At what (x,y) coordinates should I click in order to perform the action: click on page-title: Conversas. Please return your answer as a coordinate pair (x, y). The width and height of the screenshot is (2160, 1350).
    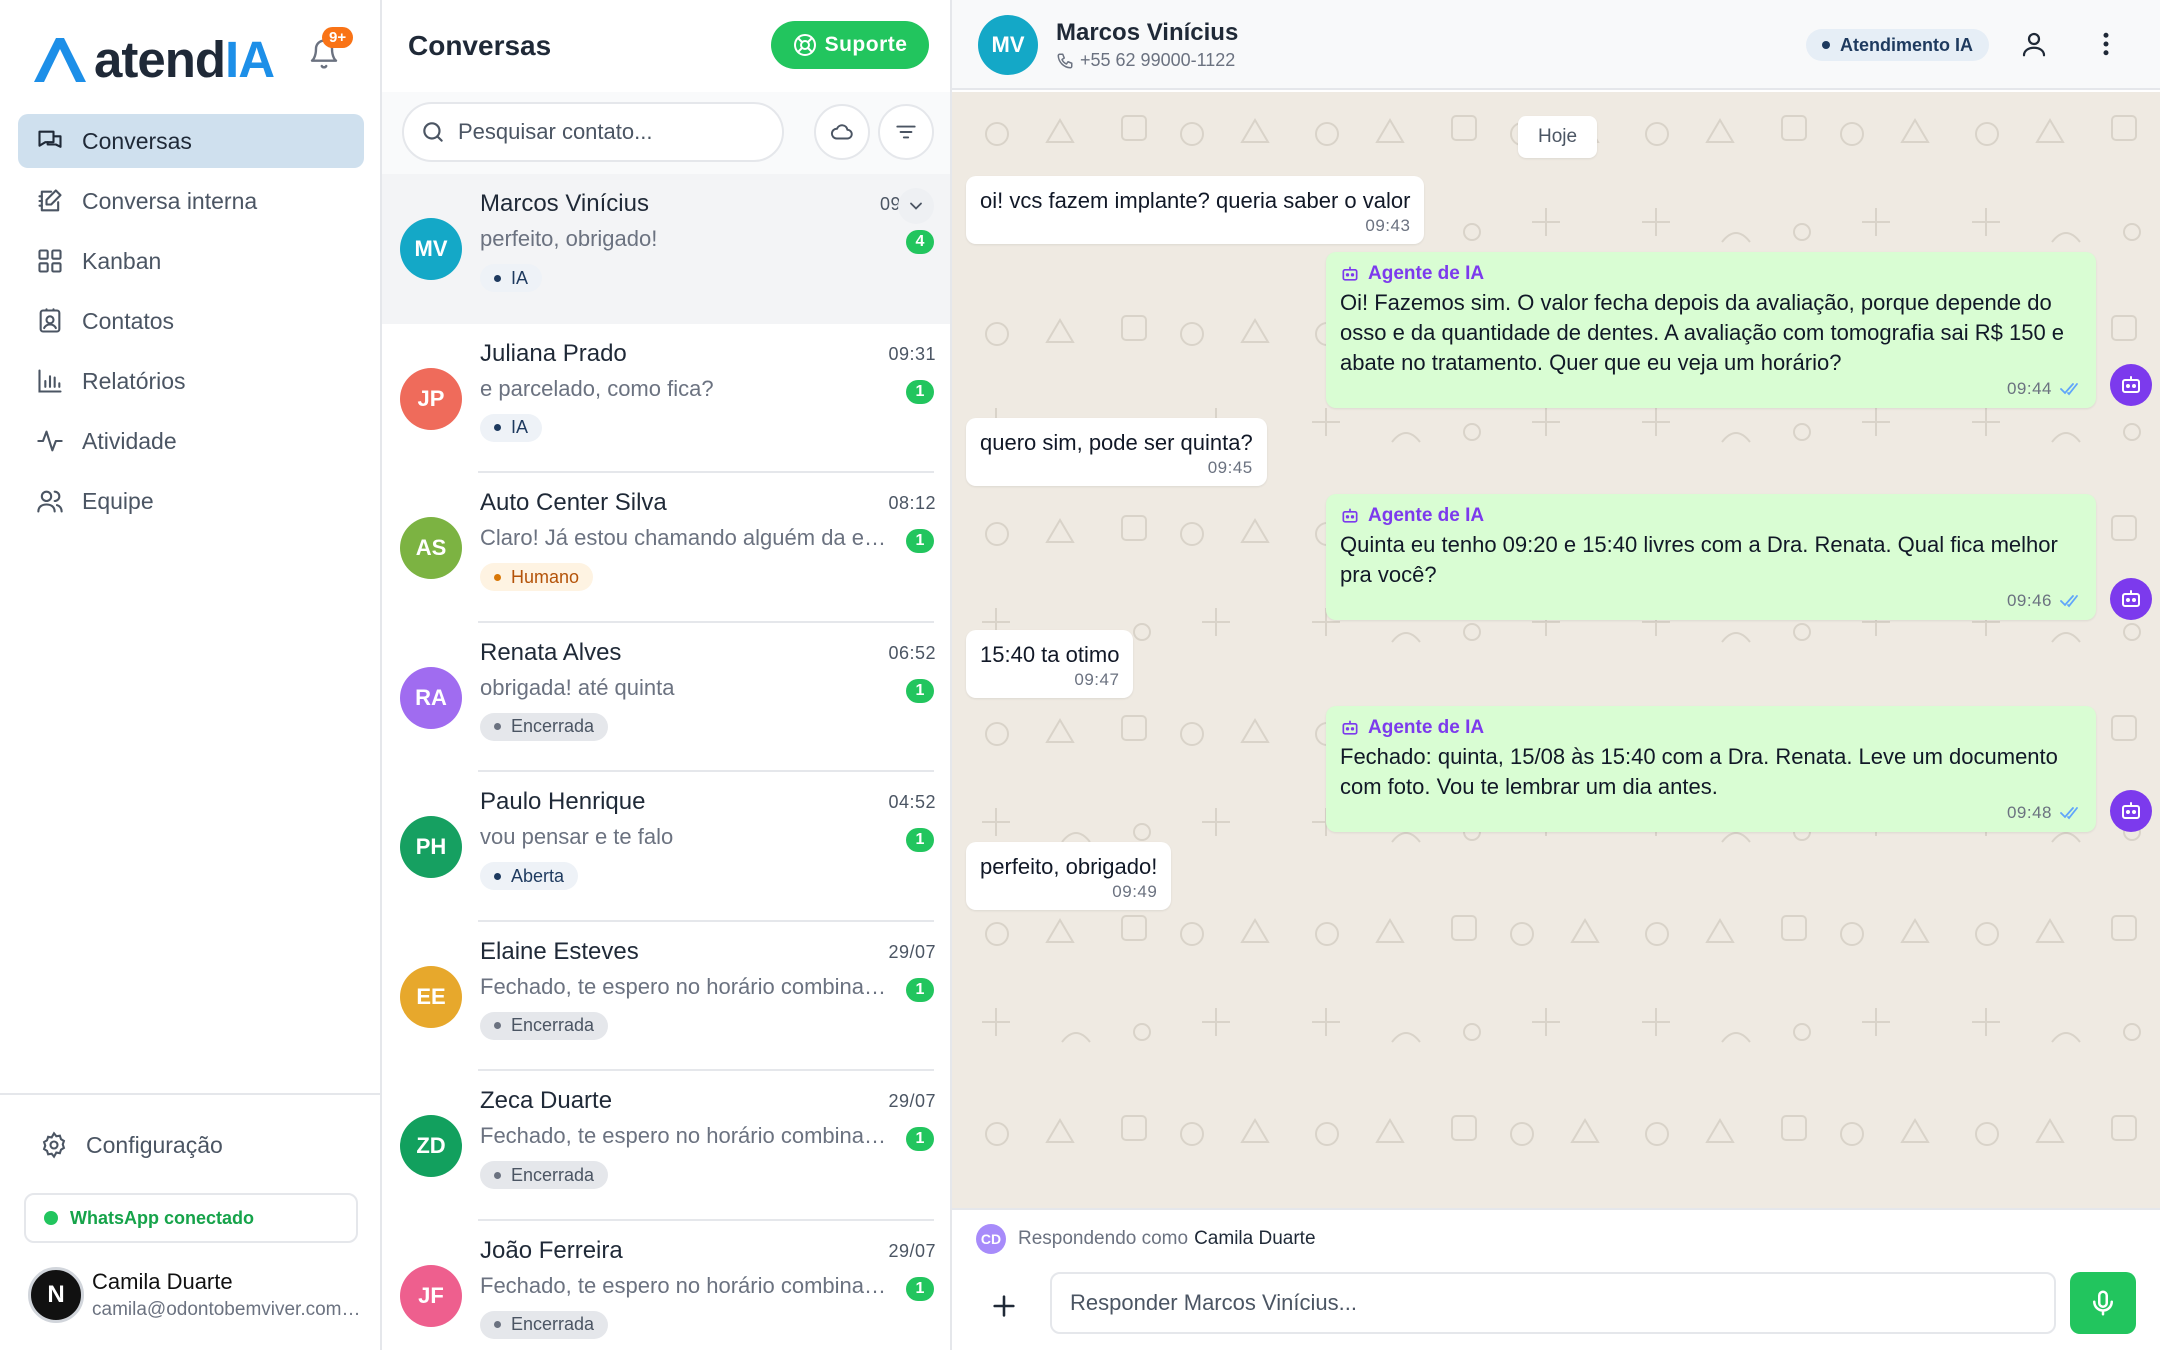
    Looking at the image, I should click on (480, 45).